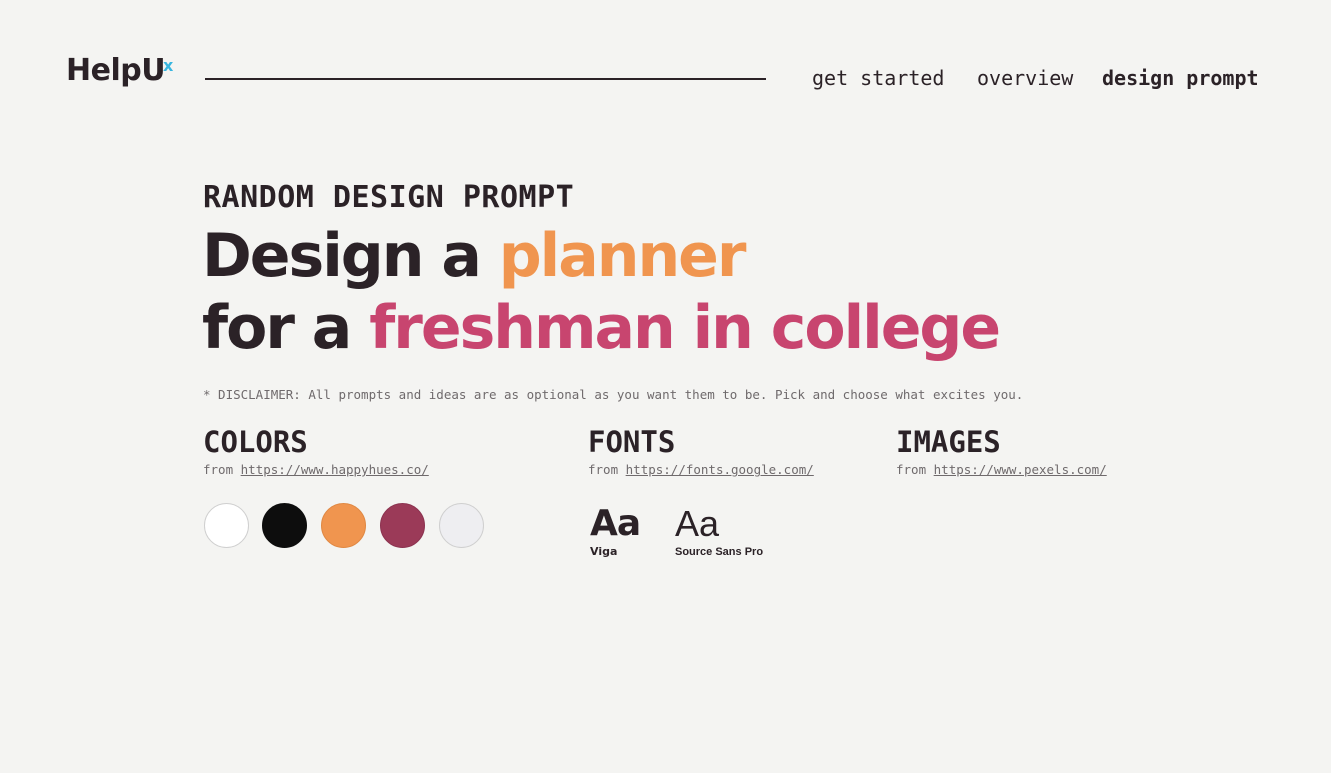 The width and height of the screenshot is (1331, 773). I want to click on nav-get-started: get started, so click(878, 78).